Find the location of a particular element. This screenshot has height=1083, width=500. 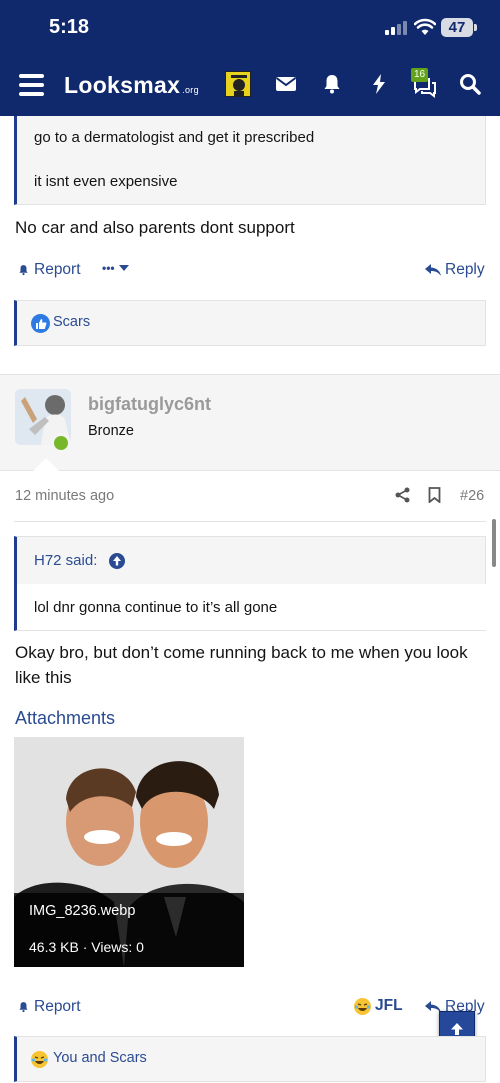

like-icon is located at coordinates (40, 323).